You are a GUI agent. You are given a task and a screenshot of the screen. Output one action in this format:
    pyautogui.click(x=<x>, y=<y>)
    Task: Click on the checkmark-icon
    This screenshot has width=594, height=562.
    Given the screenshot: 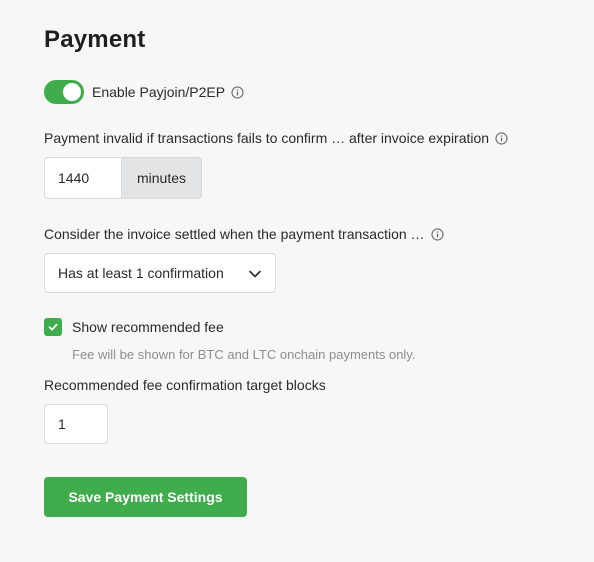 What is the action you would take?
    pyautogui.click(x=53, y=327)
    